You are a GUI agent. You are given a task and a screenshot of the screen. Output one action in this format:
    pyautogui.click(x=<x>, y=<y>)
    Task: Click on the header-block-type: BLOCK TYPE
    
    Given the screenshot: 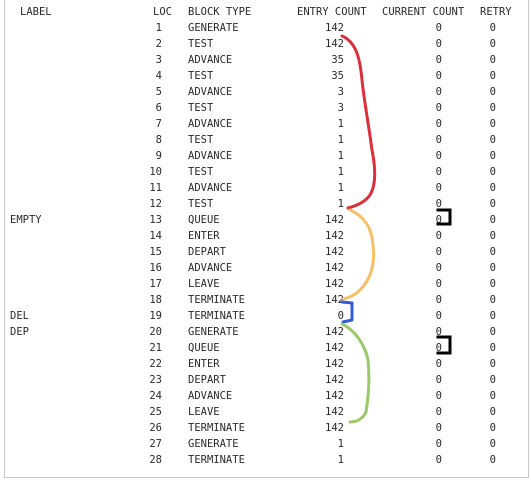 What is the action you would take?
    pyautogui.click(x=220, y=12)
    